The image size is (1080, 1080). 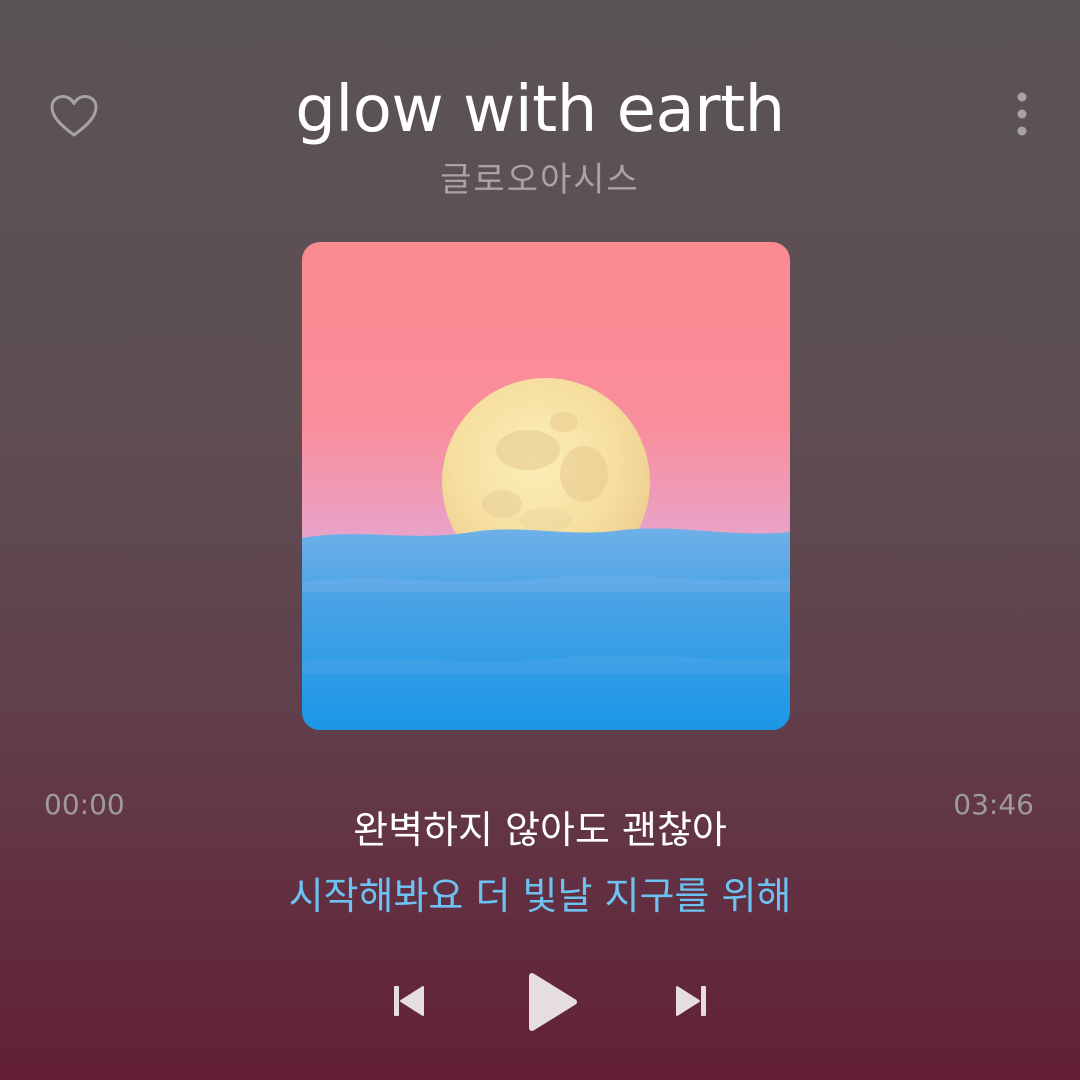 I want to click on favorite-button, so click(x=74, y=116).